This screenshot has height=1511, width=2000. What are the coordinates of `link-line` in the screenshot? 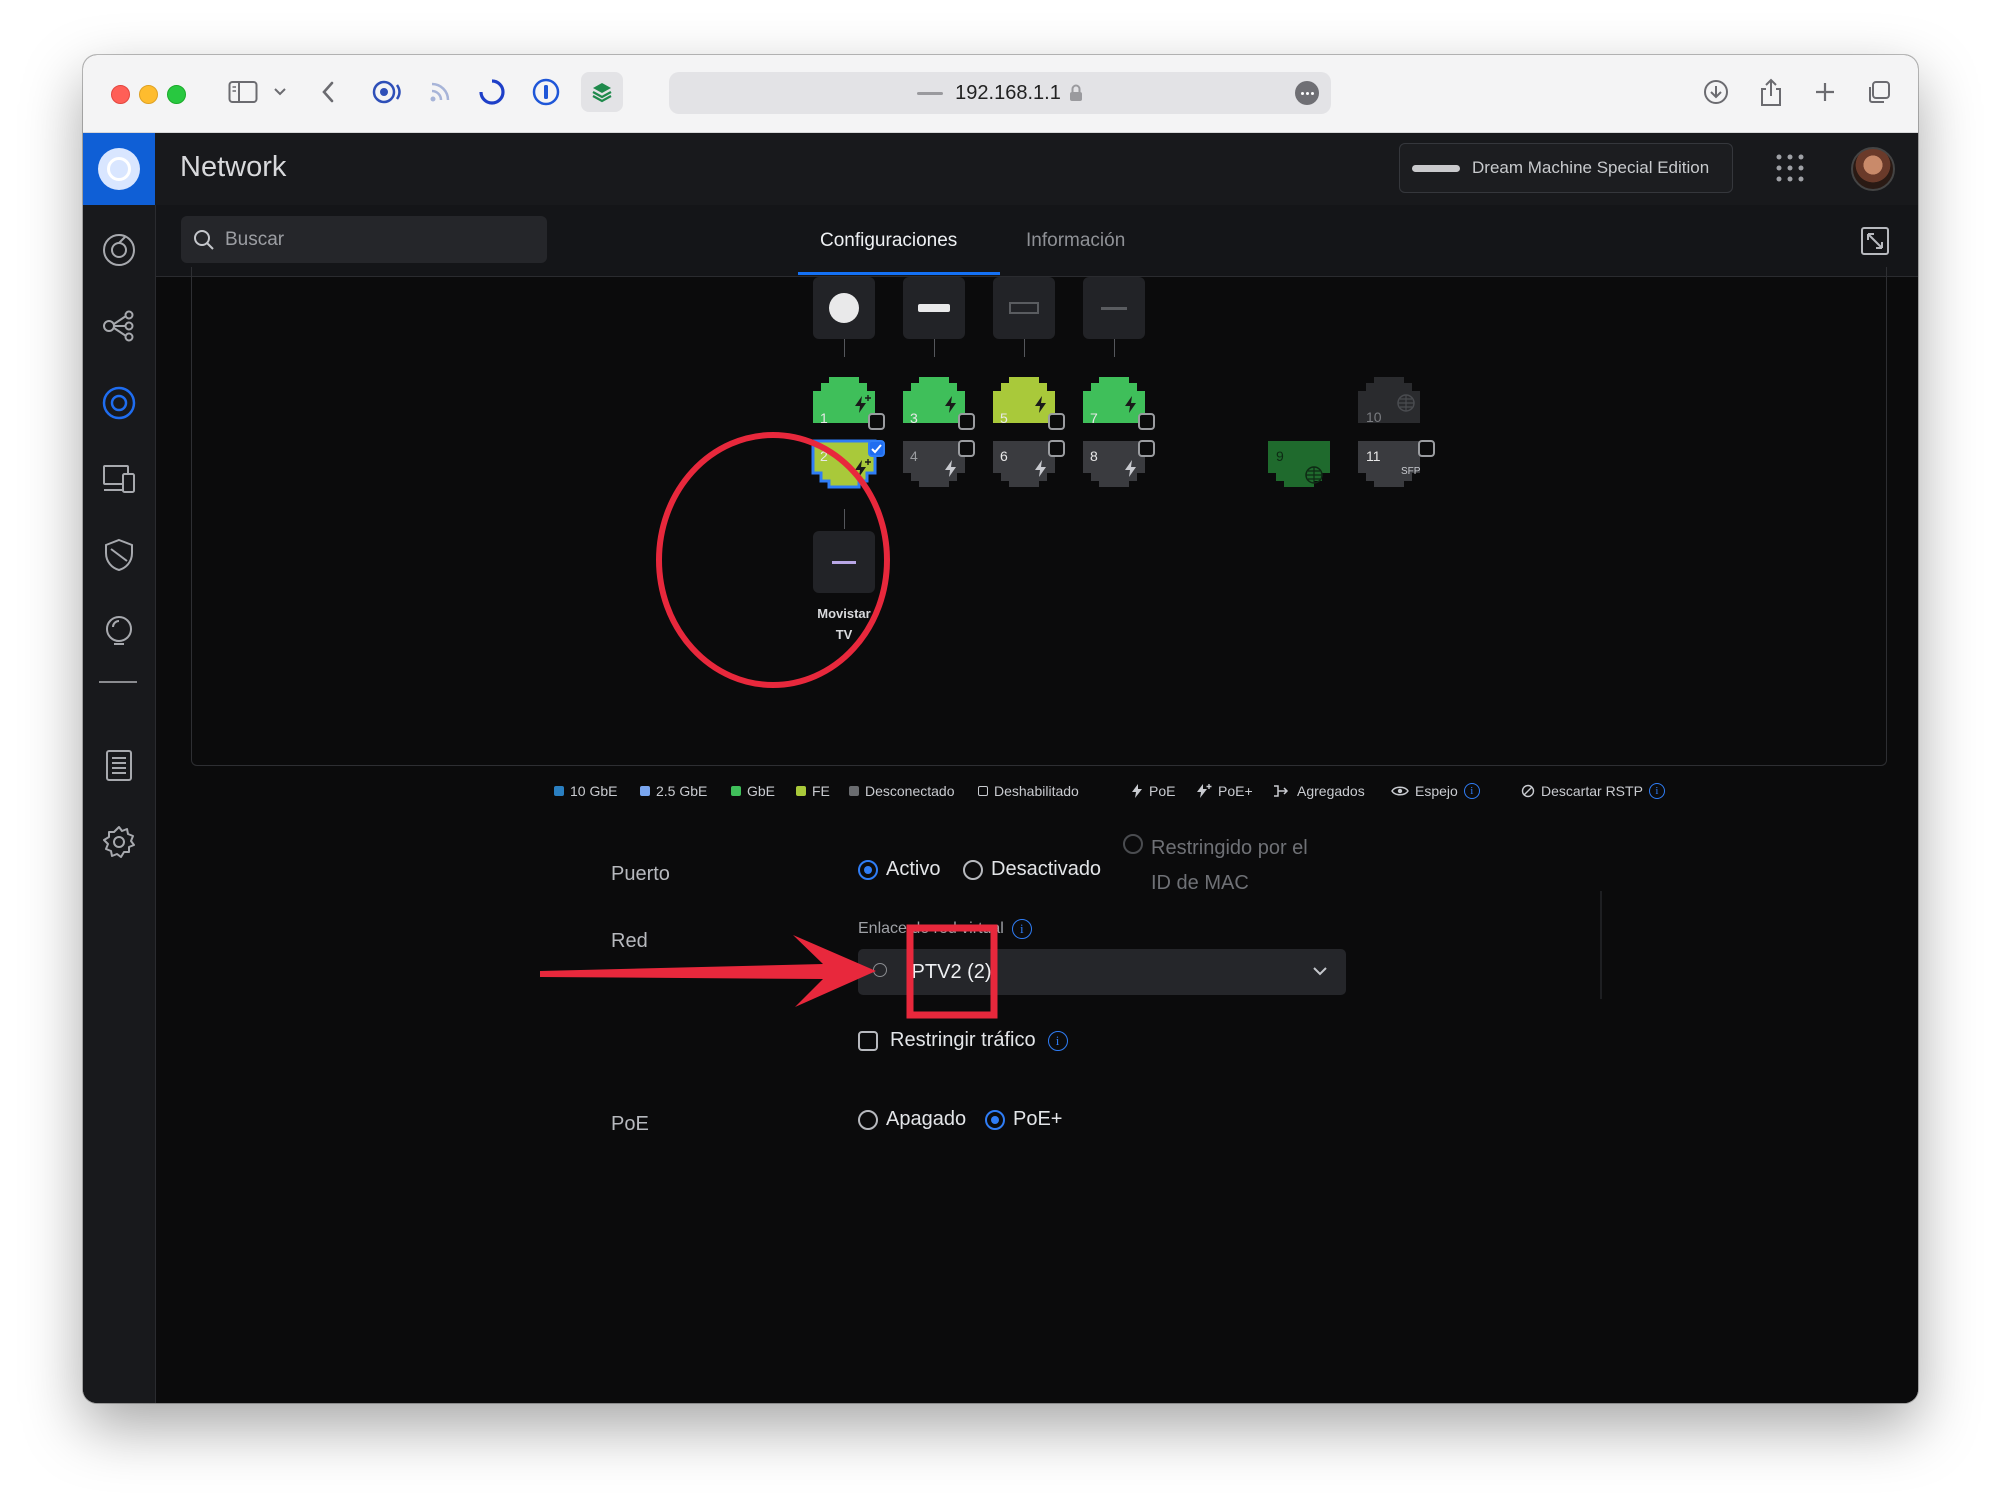 It's located at (844, 519).